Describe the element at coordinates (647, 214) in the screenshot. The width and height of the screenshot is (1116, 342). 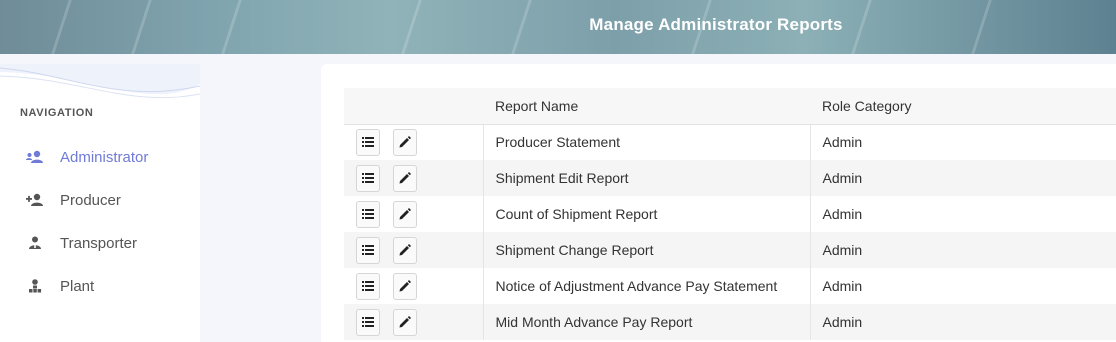
I see `report-name-cell: Count of Shipment Report` at that location.